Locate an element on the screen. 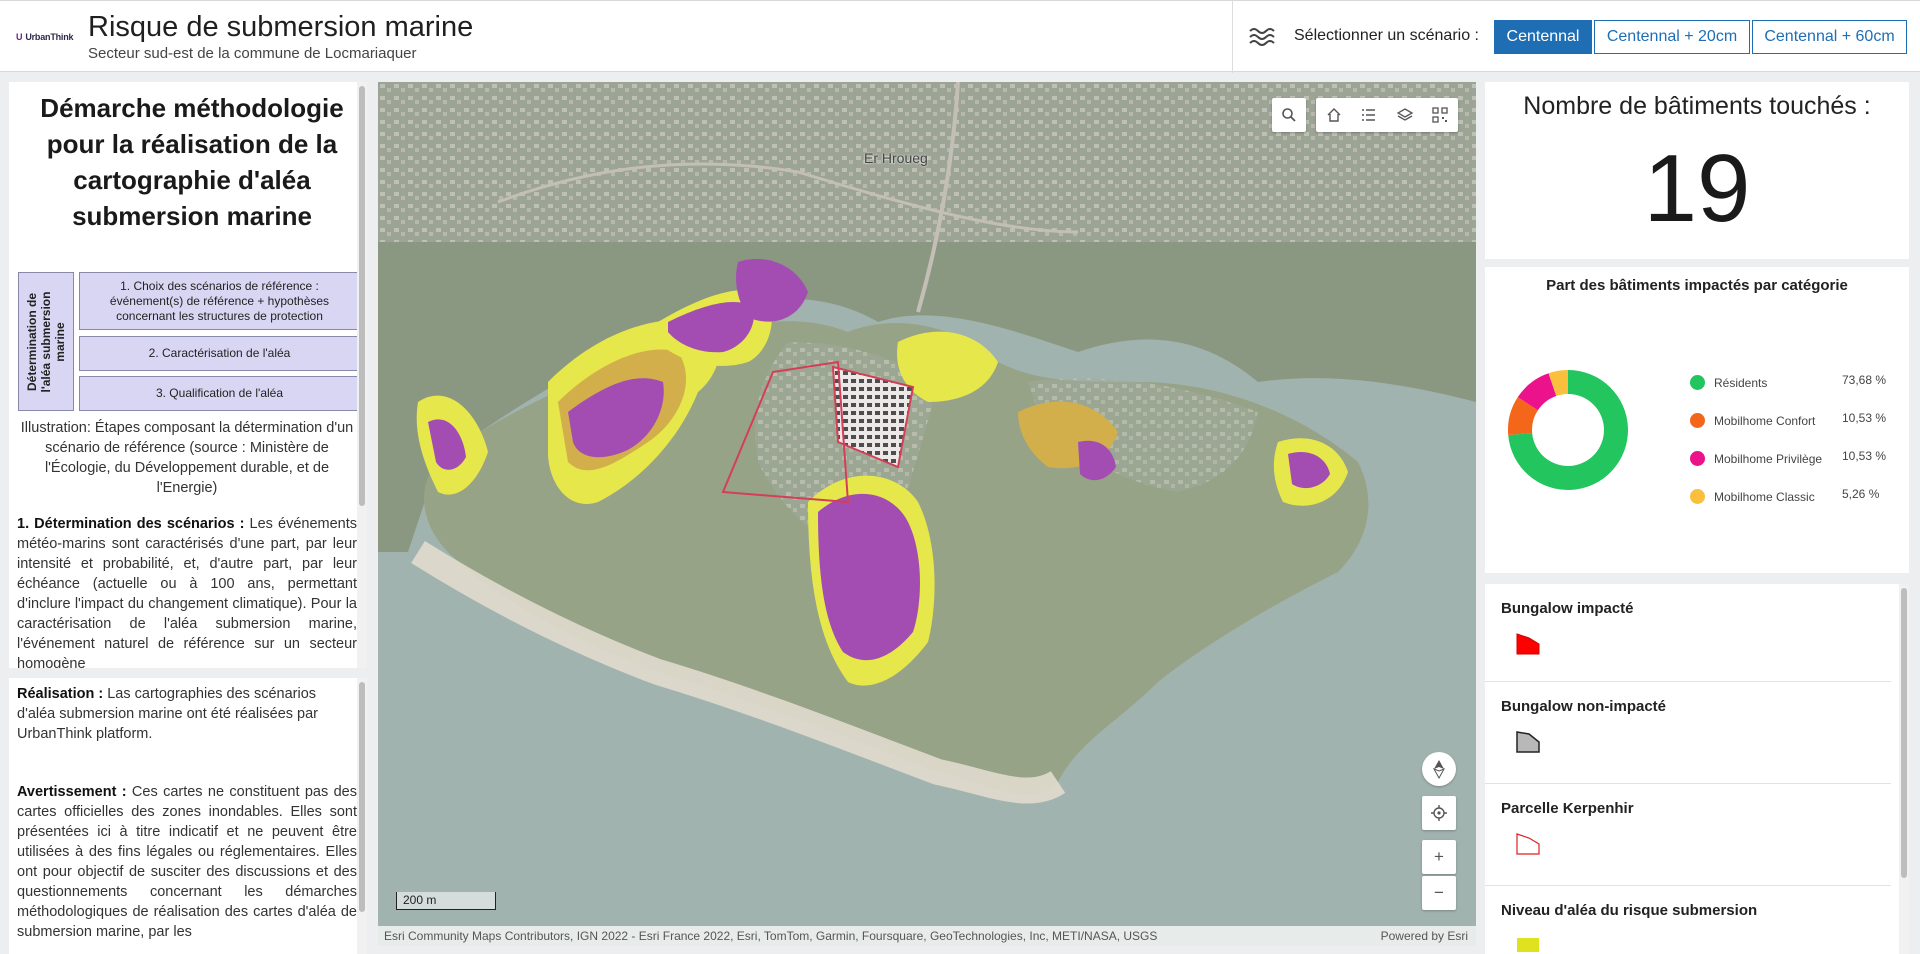 This screenshot has width=1920, height=954. diagram-step-3: 3. Qualification de l'aléa is located at coordinates (219, 393).